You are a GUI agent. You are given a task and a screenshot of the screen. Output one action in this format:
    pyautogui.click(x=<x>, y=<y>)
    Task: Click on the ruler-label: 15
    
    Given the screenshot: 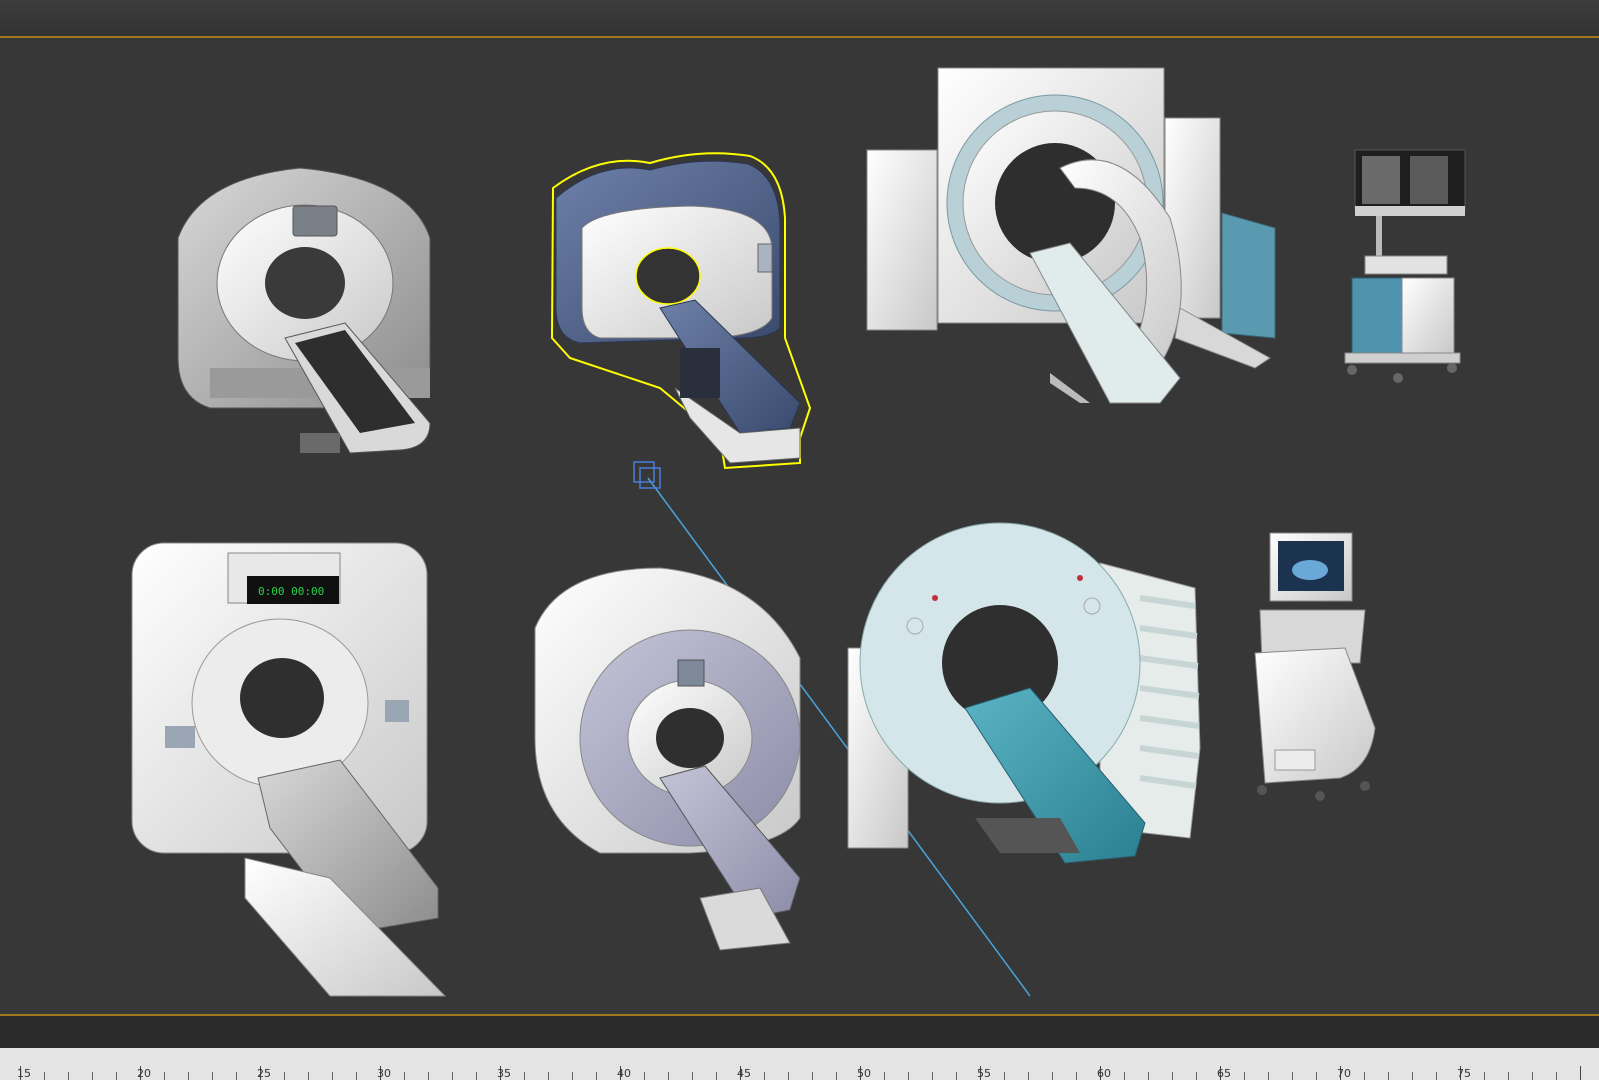 What is the action you would take?
    pyautogui.click(x=24, y=1073)
    